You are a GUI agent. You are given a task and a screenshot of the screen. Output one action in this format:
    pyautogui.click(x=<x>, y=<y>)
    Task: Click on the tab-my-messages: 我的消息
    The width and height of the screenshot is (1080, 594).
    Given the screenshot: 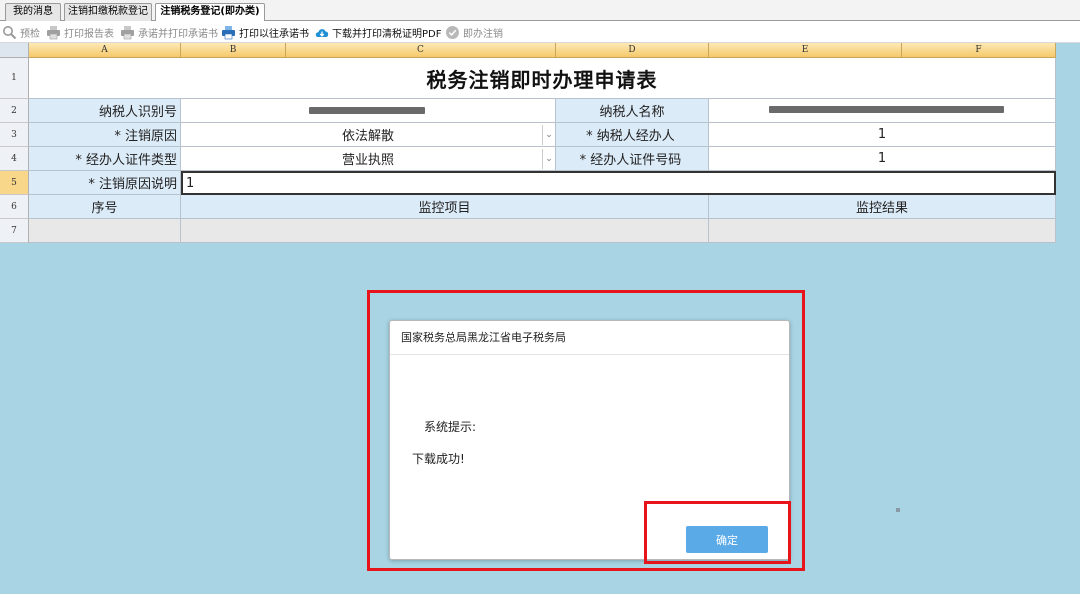 What is the action you would take?
    pyautogui.click(x=33, y=12)
    